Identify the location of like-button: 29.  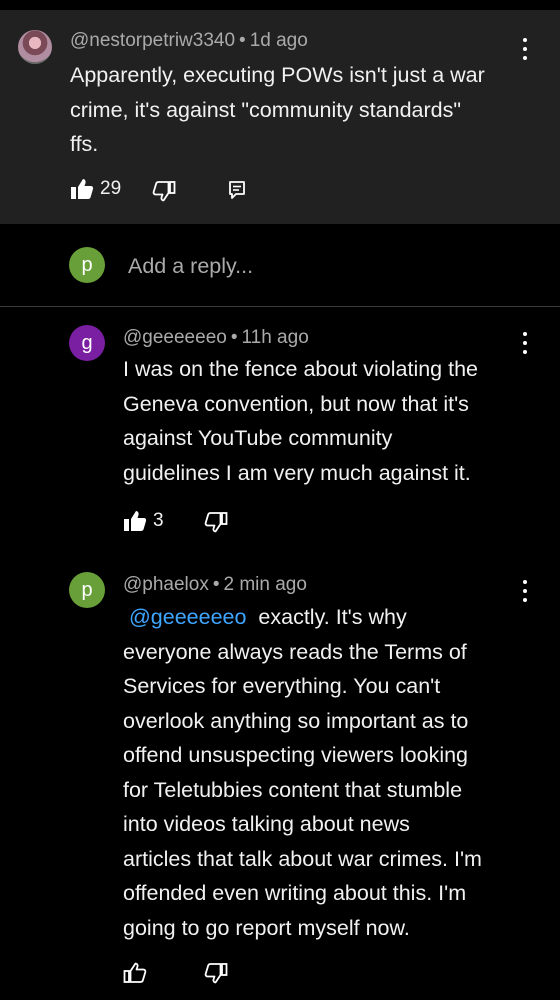
(95, 189).